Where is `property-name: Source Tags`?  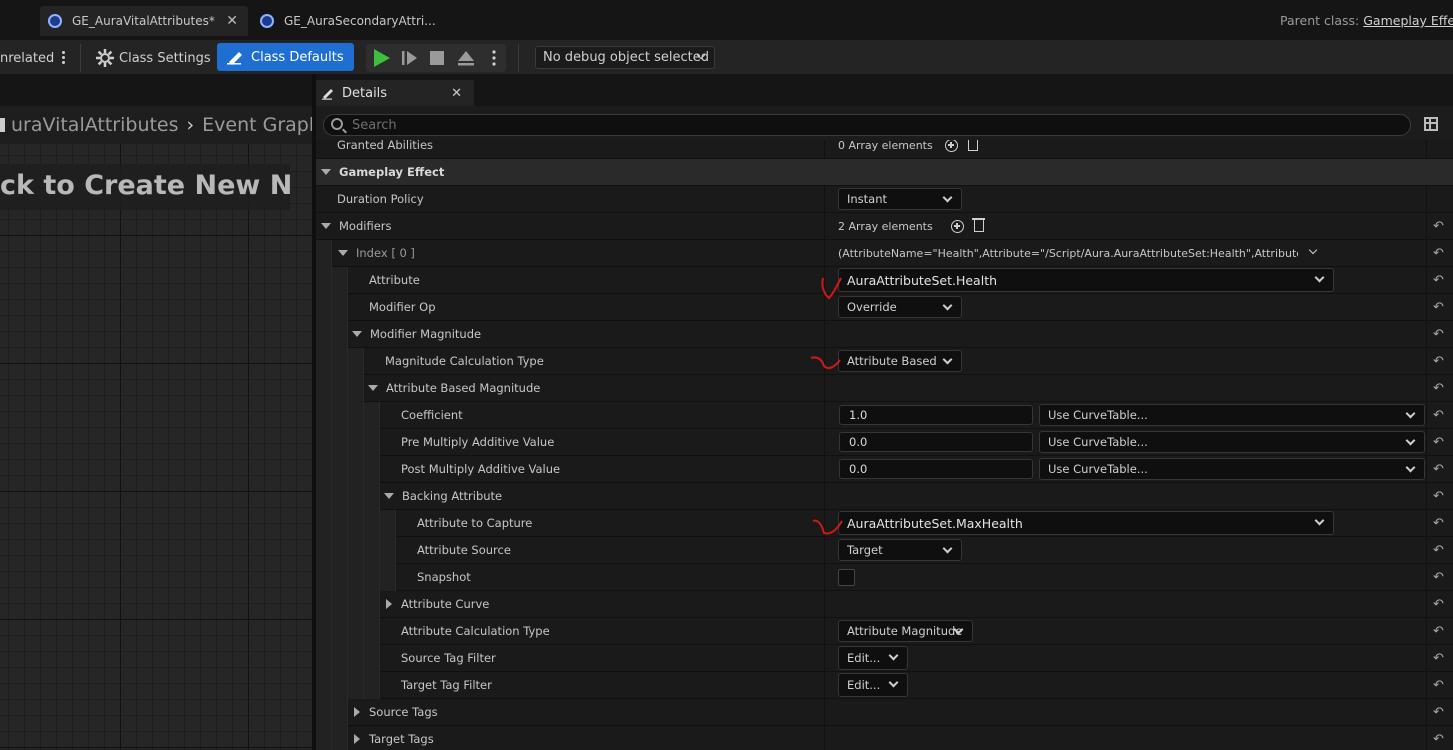 property-name: Source Tags is located at coordinates (403, 712).